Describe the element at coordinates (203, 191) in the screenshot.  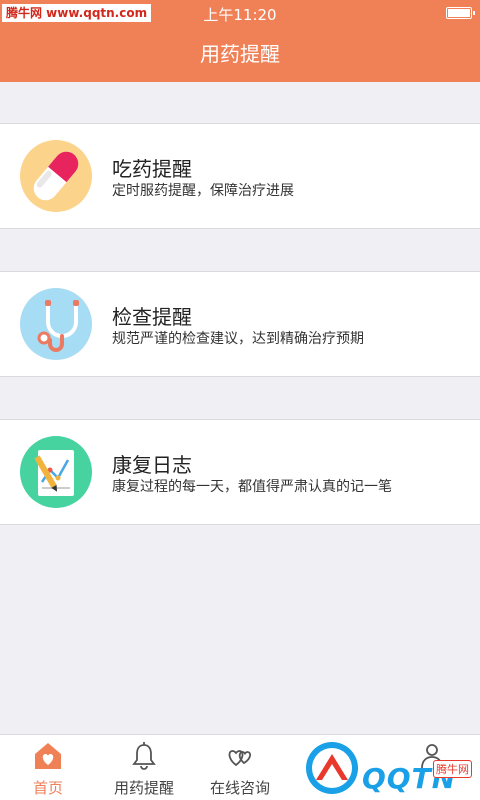
I see `card-subtitle: 定时服药提醒，保障治疗进展` at that location.